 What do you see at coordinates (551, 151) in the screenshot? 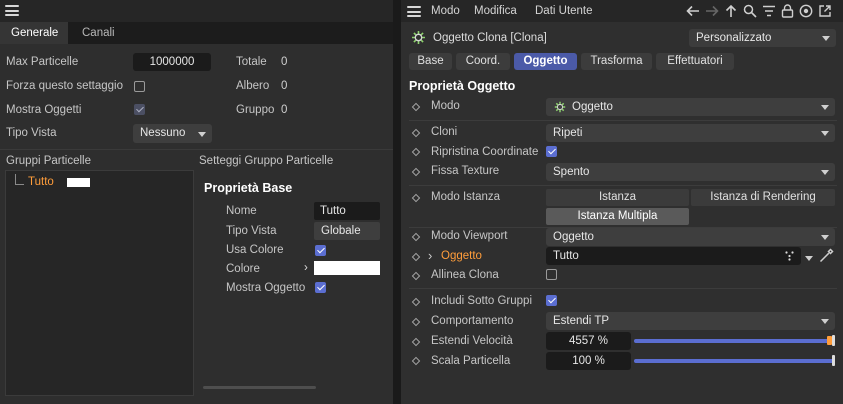
I see `ripristina-checkbox` at bounding box center [551, 151].